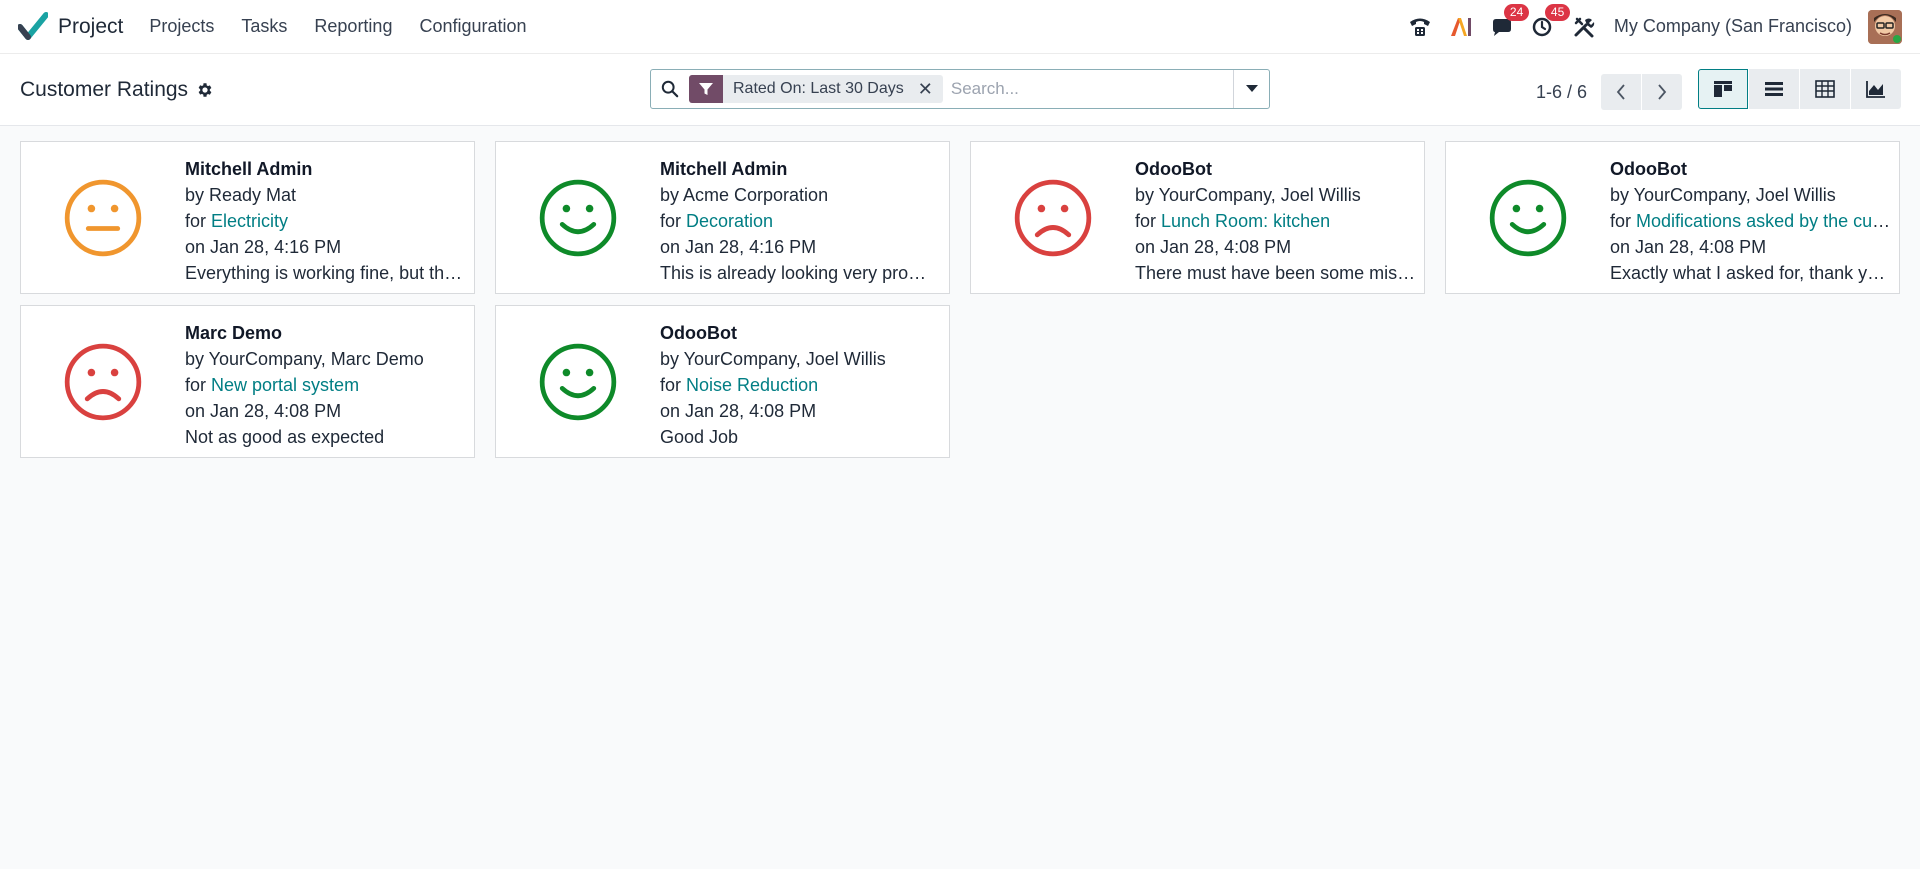 The image size is (1920, 869). What do you see at coordinates (249, 221) in the screenshot?
I see `task-link: Electricity` at bounding box center [249, 221].